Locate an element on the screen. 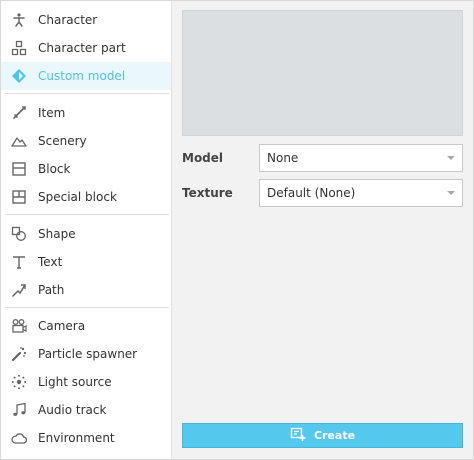 The width and height of the screenshot is (474, 460). sidebar-item-audio-track: Audio track is located at coordinates (86, 410).